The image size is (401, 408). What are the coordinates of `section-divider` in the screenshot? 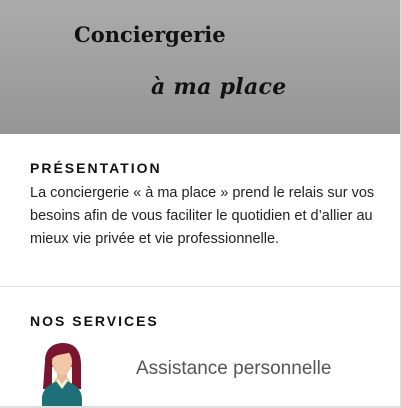 It's located at (200, 286).